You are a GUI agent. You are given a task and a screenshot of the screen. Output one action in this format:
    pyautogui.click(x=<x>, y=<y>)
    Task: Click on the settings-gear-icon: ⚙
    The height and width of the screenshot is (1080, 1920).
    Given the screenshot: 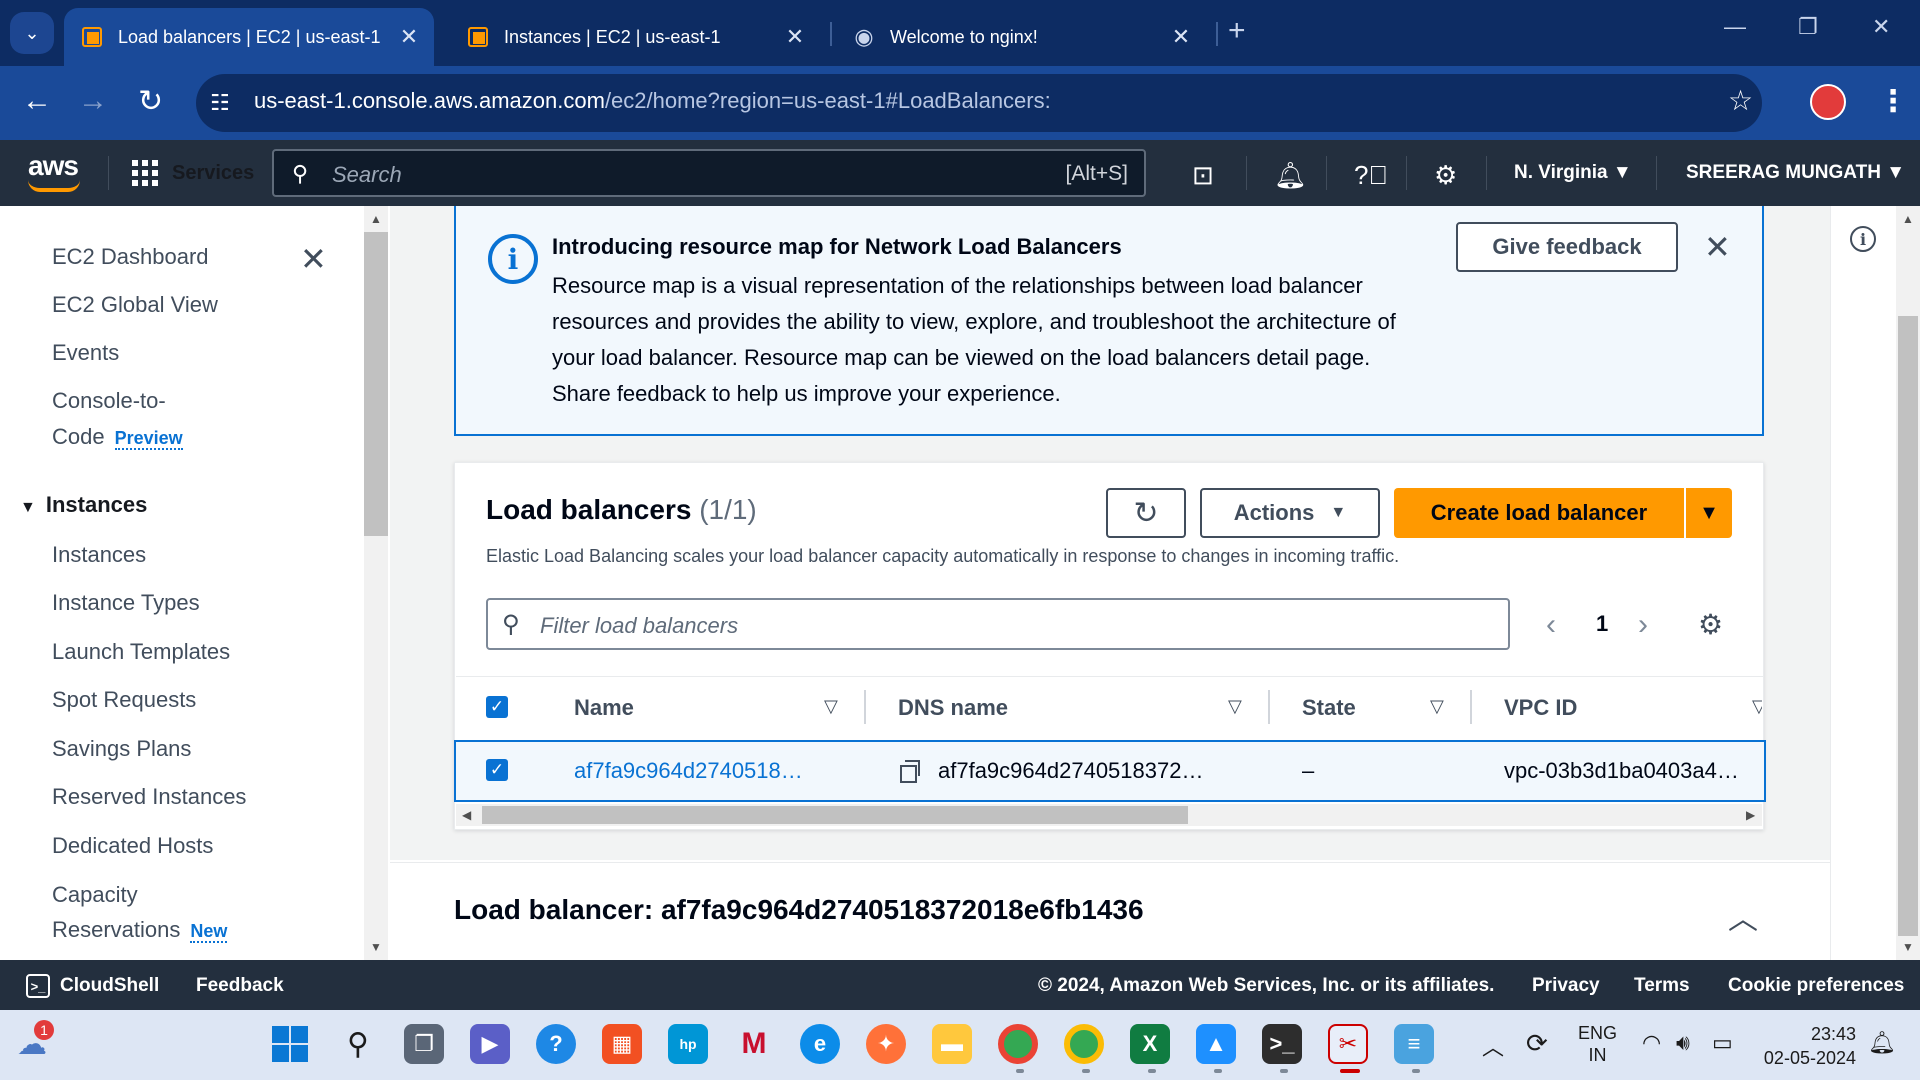 What is the action you would take?
    pyautogui.click(x=1445, y=175)
    